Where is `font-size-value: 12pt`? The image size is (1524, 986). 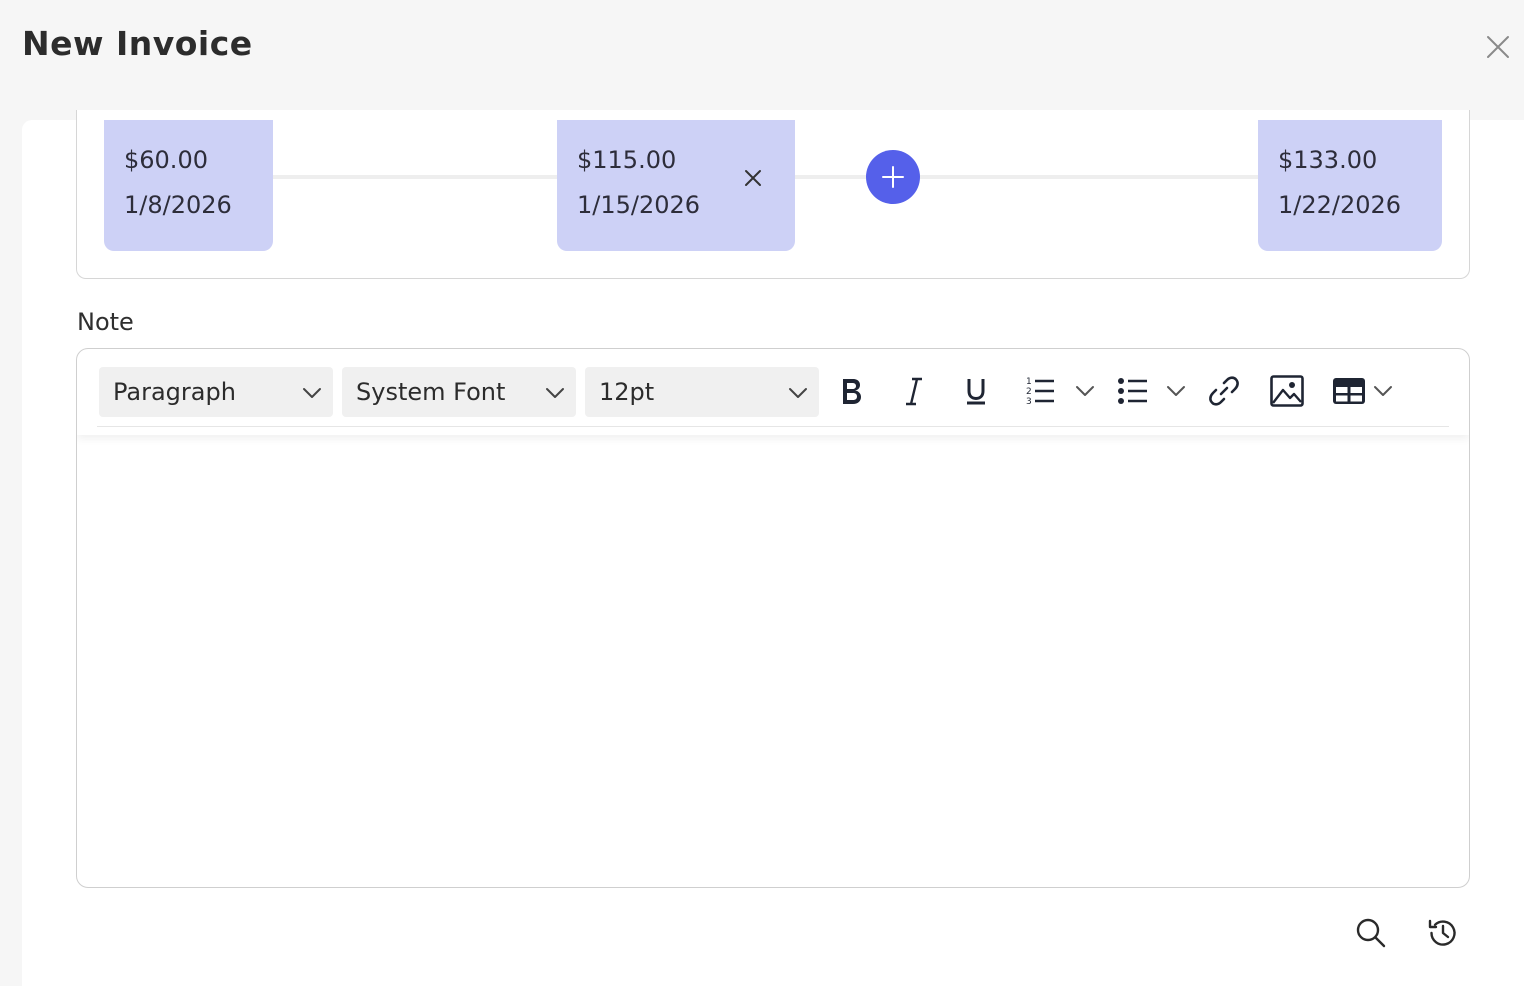 font-size-value: 12pt is located at coordinates (627, 392).